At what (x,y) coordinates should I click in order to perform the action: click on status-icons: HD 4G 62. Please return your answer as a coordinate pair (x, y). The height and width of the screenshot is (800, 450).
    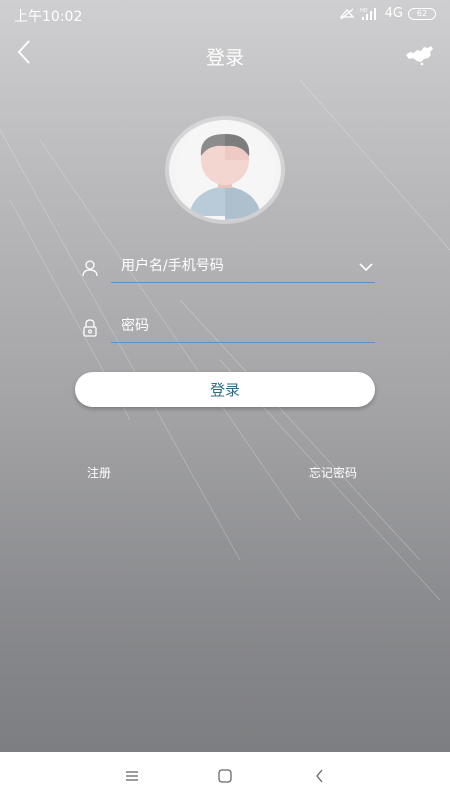
    Looking at the image, I should click on (387, 13).